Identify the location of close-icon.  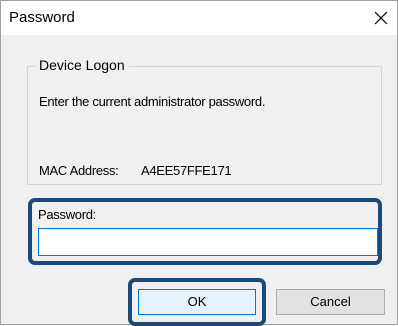
(381, 18).